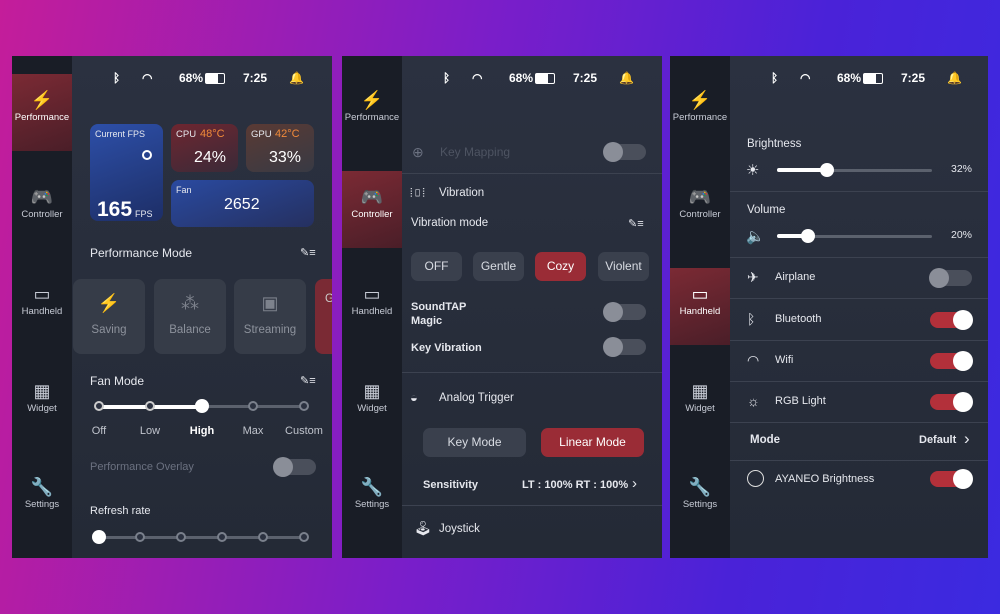 The image size is (1000, 614). I want to click on battery-icon, so click(873, 78).